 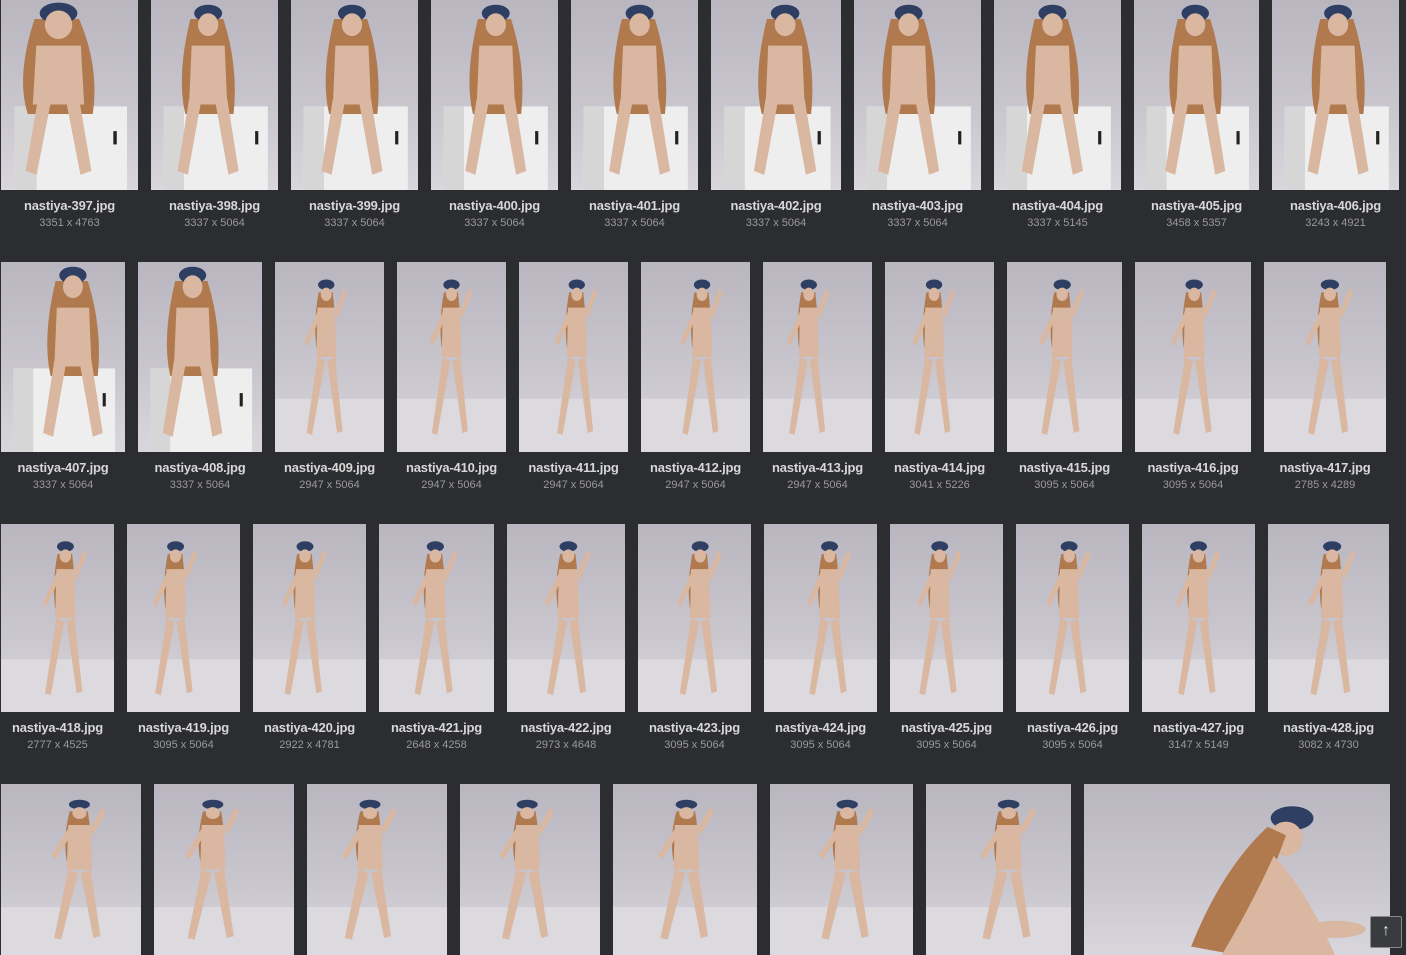 What do you see at coordinates (694, 727) in the screenshot?
I see `file-name: nastiya-423.jpg` at bounding box center [694, 727].